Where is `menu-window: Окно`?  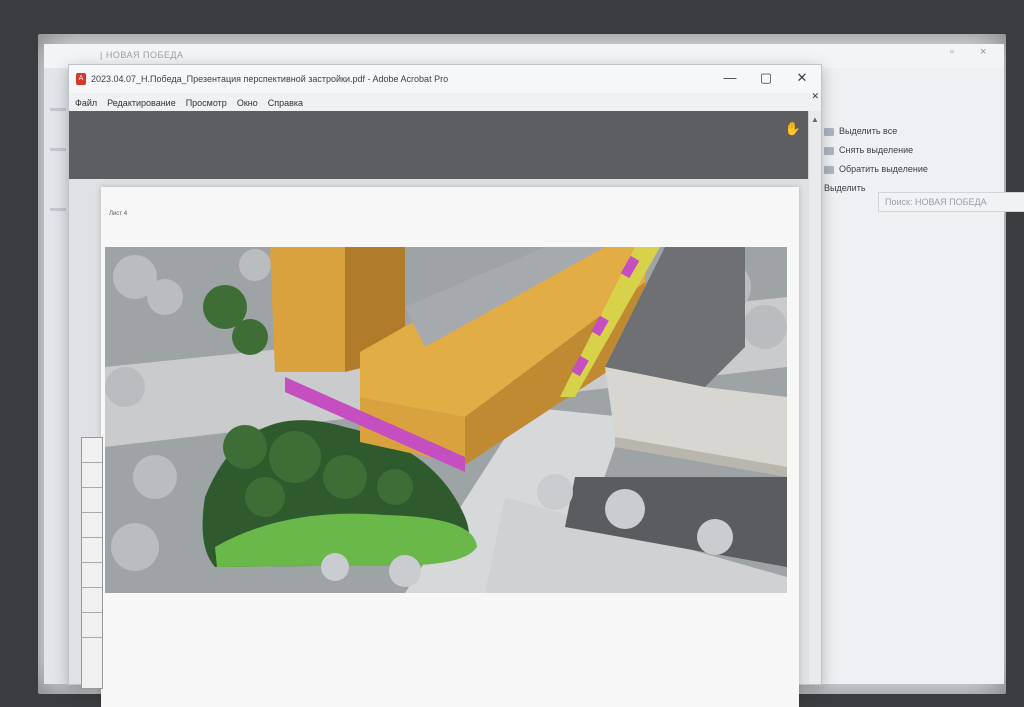 menu-window: Окно is located at coordinates (244, 103).